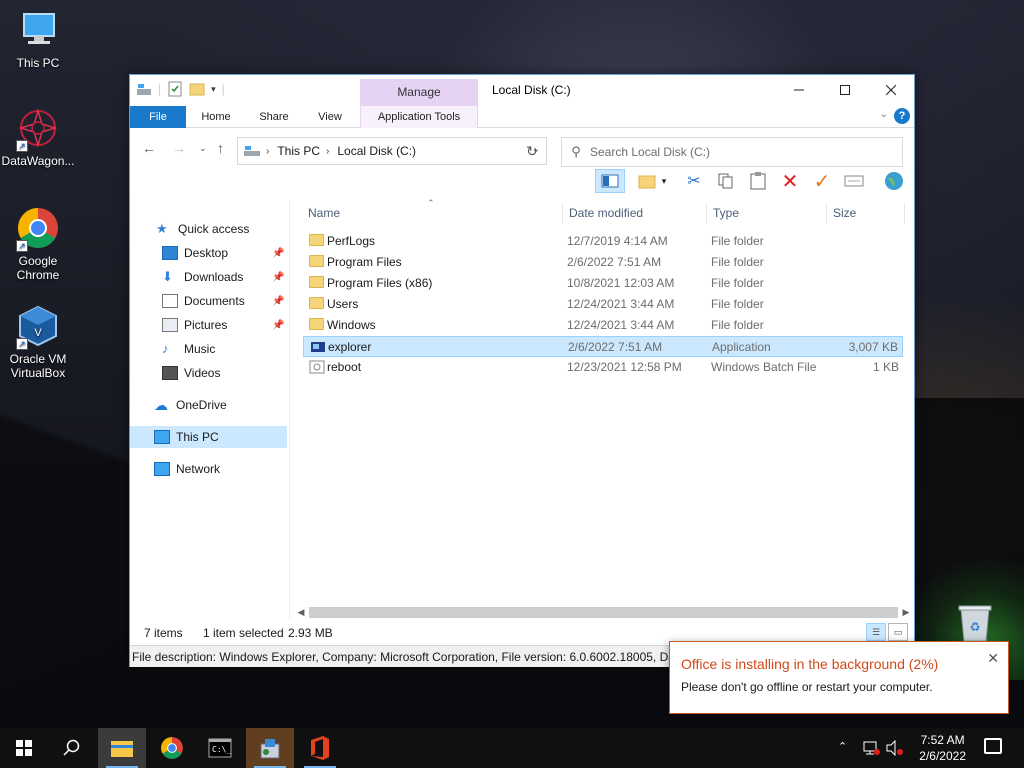 The image size is (1024, 768). What do you see at coordinates (72, 748) in the screenshot?
I see `search-button` at bounding box center [72, 748].